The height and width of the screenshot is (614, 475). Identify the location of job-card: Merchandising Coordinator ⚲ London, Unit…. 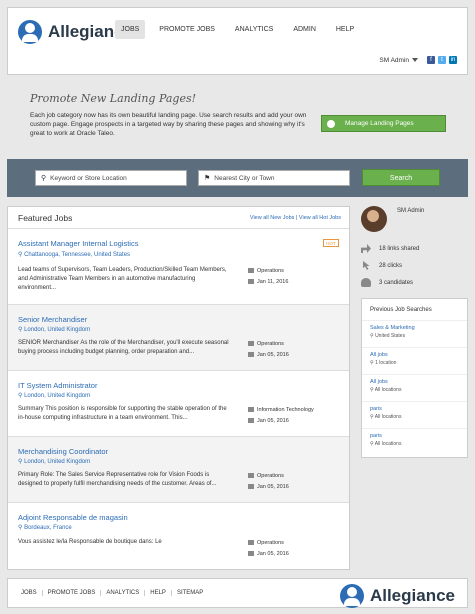
(178, 470).